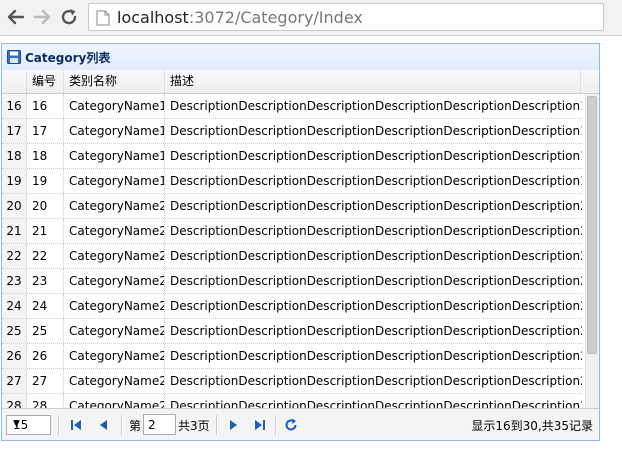  What do you see at coordinates (300, 424) in the screenshot?
I see `pagination-bar: 15 ▼ 第 共3页 显示16到30,共35记录` at bounding box center [300, 424].